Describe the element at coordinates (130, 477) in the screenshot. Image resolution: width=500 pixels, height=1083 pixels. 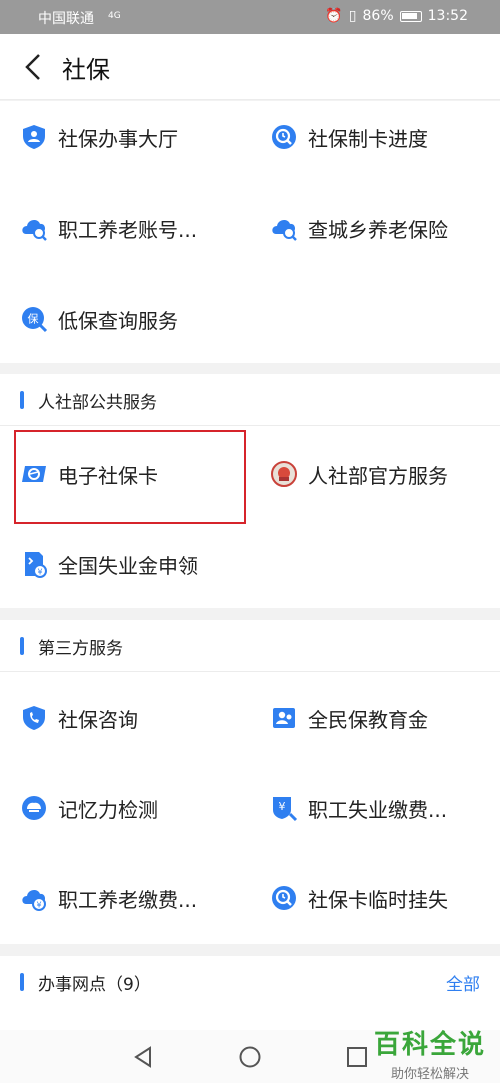
I see `selection-highlight-box` at that location.